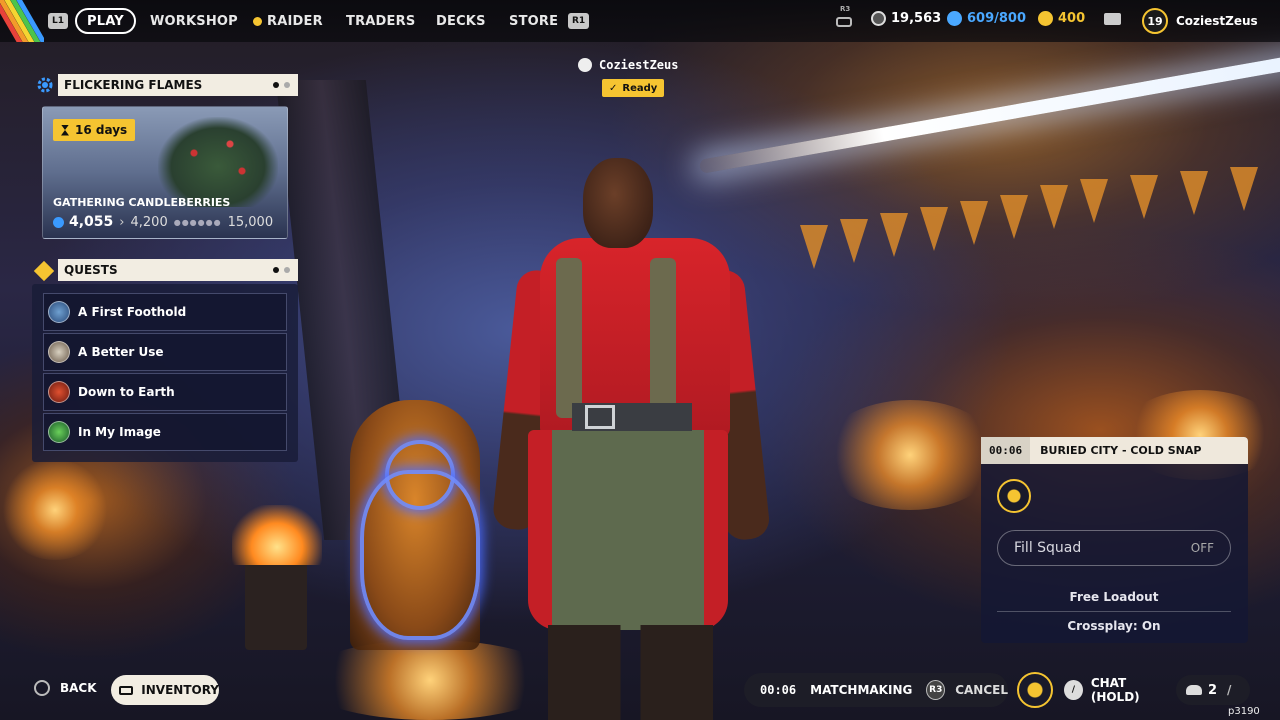 This screenshot has width=1280, height=720. Describe the element at coordinates (1229, 690) in the screenshot. I see `mic-small-icon: /` at that location.